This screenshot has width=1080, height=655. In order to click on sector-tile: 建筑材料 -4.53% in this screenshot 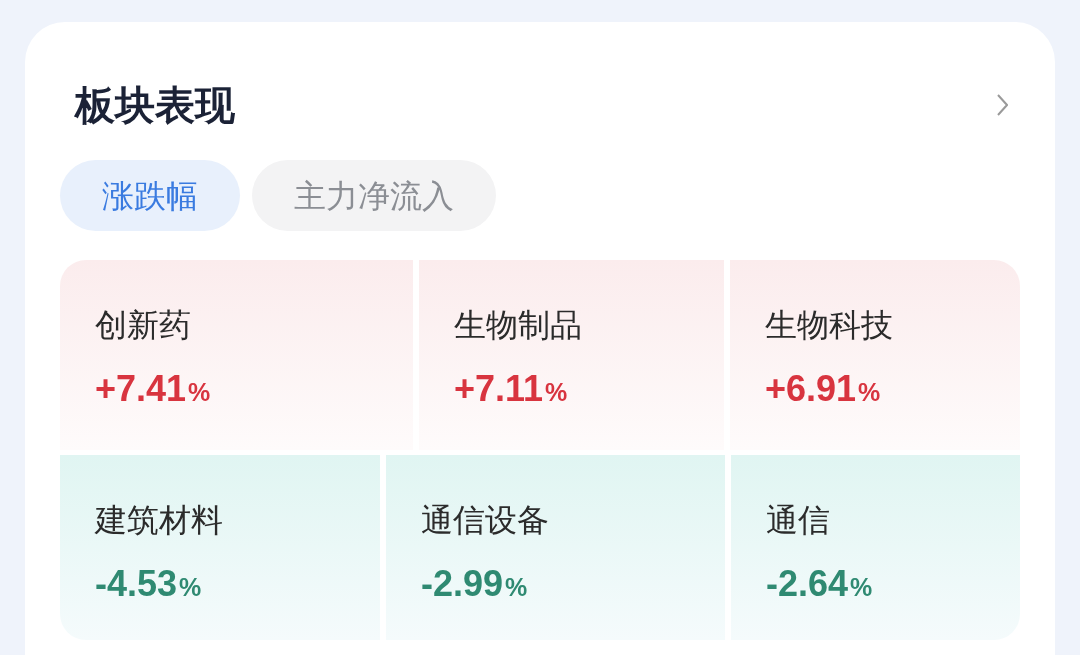, I will do `click(220, 547)`.